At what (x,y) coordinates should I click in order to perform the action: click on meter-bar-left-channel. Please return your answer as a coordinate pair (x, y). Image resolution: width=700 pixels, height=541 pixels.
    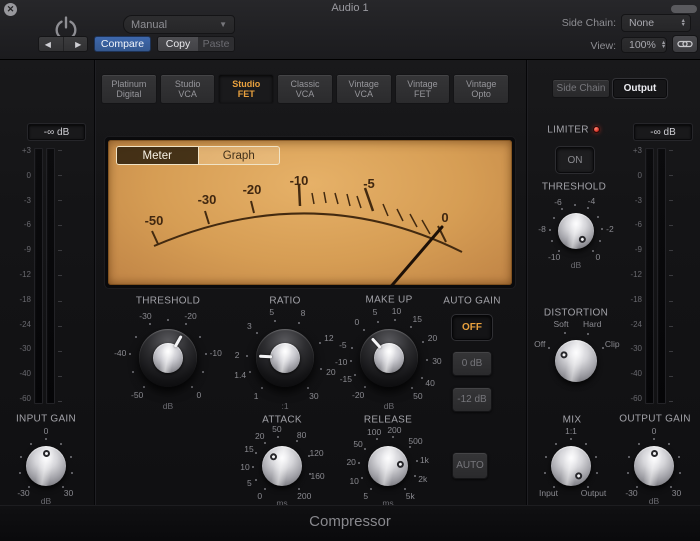
    Looking at the image, I should click on (649, 276).